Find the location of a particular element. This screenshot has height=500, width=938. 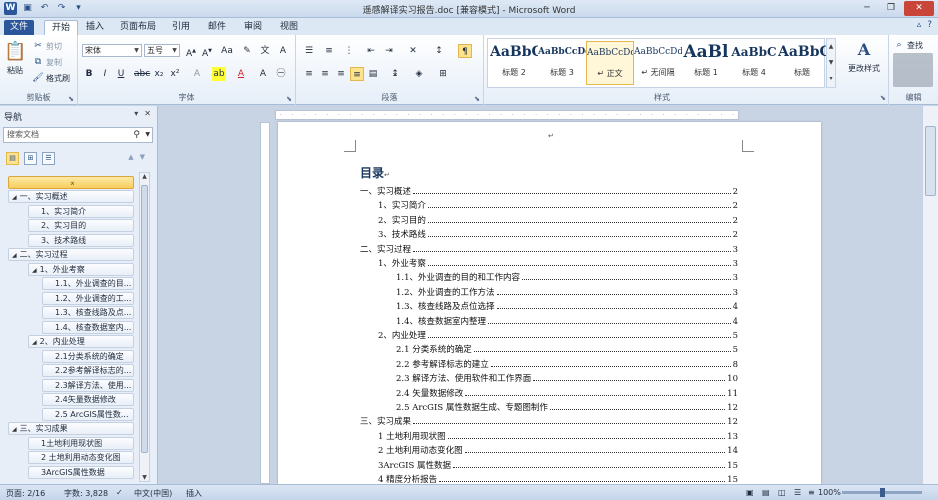

chevron-down-icon: ▼ is located at coordinates (147, 135).